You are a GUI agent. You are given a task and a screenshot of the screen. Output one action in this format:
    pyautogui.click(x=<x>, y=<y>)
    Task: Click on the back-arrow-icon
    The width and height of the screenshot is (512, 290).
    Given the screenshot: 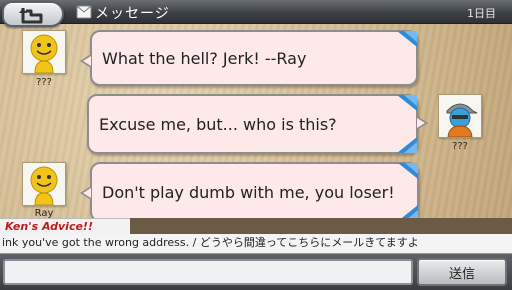 What is the action you would take?
    pyautogui.click(x=31, y=16)
    